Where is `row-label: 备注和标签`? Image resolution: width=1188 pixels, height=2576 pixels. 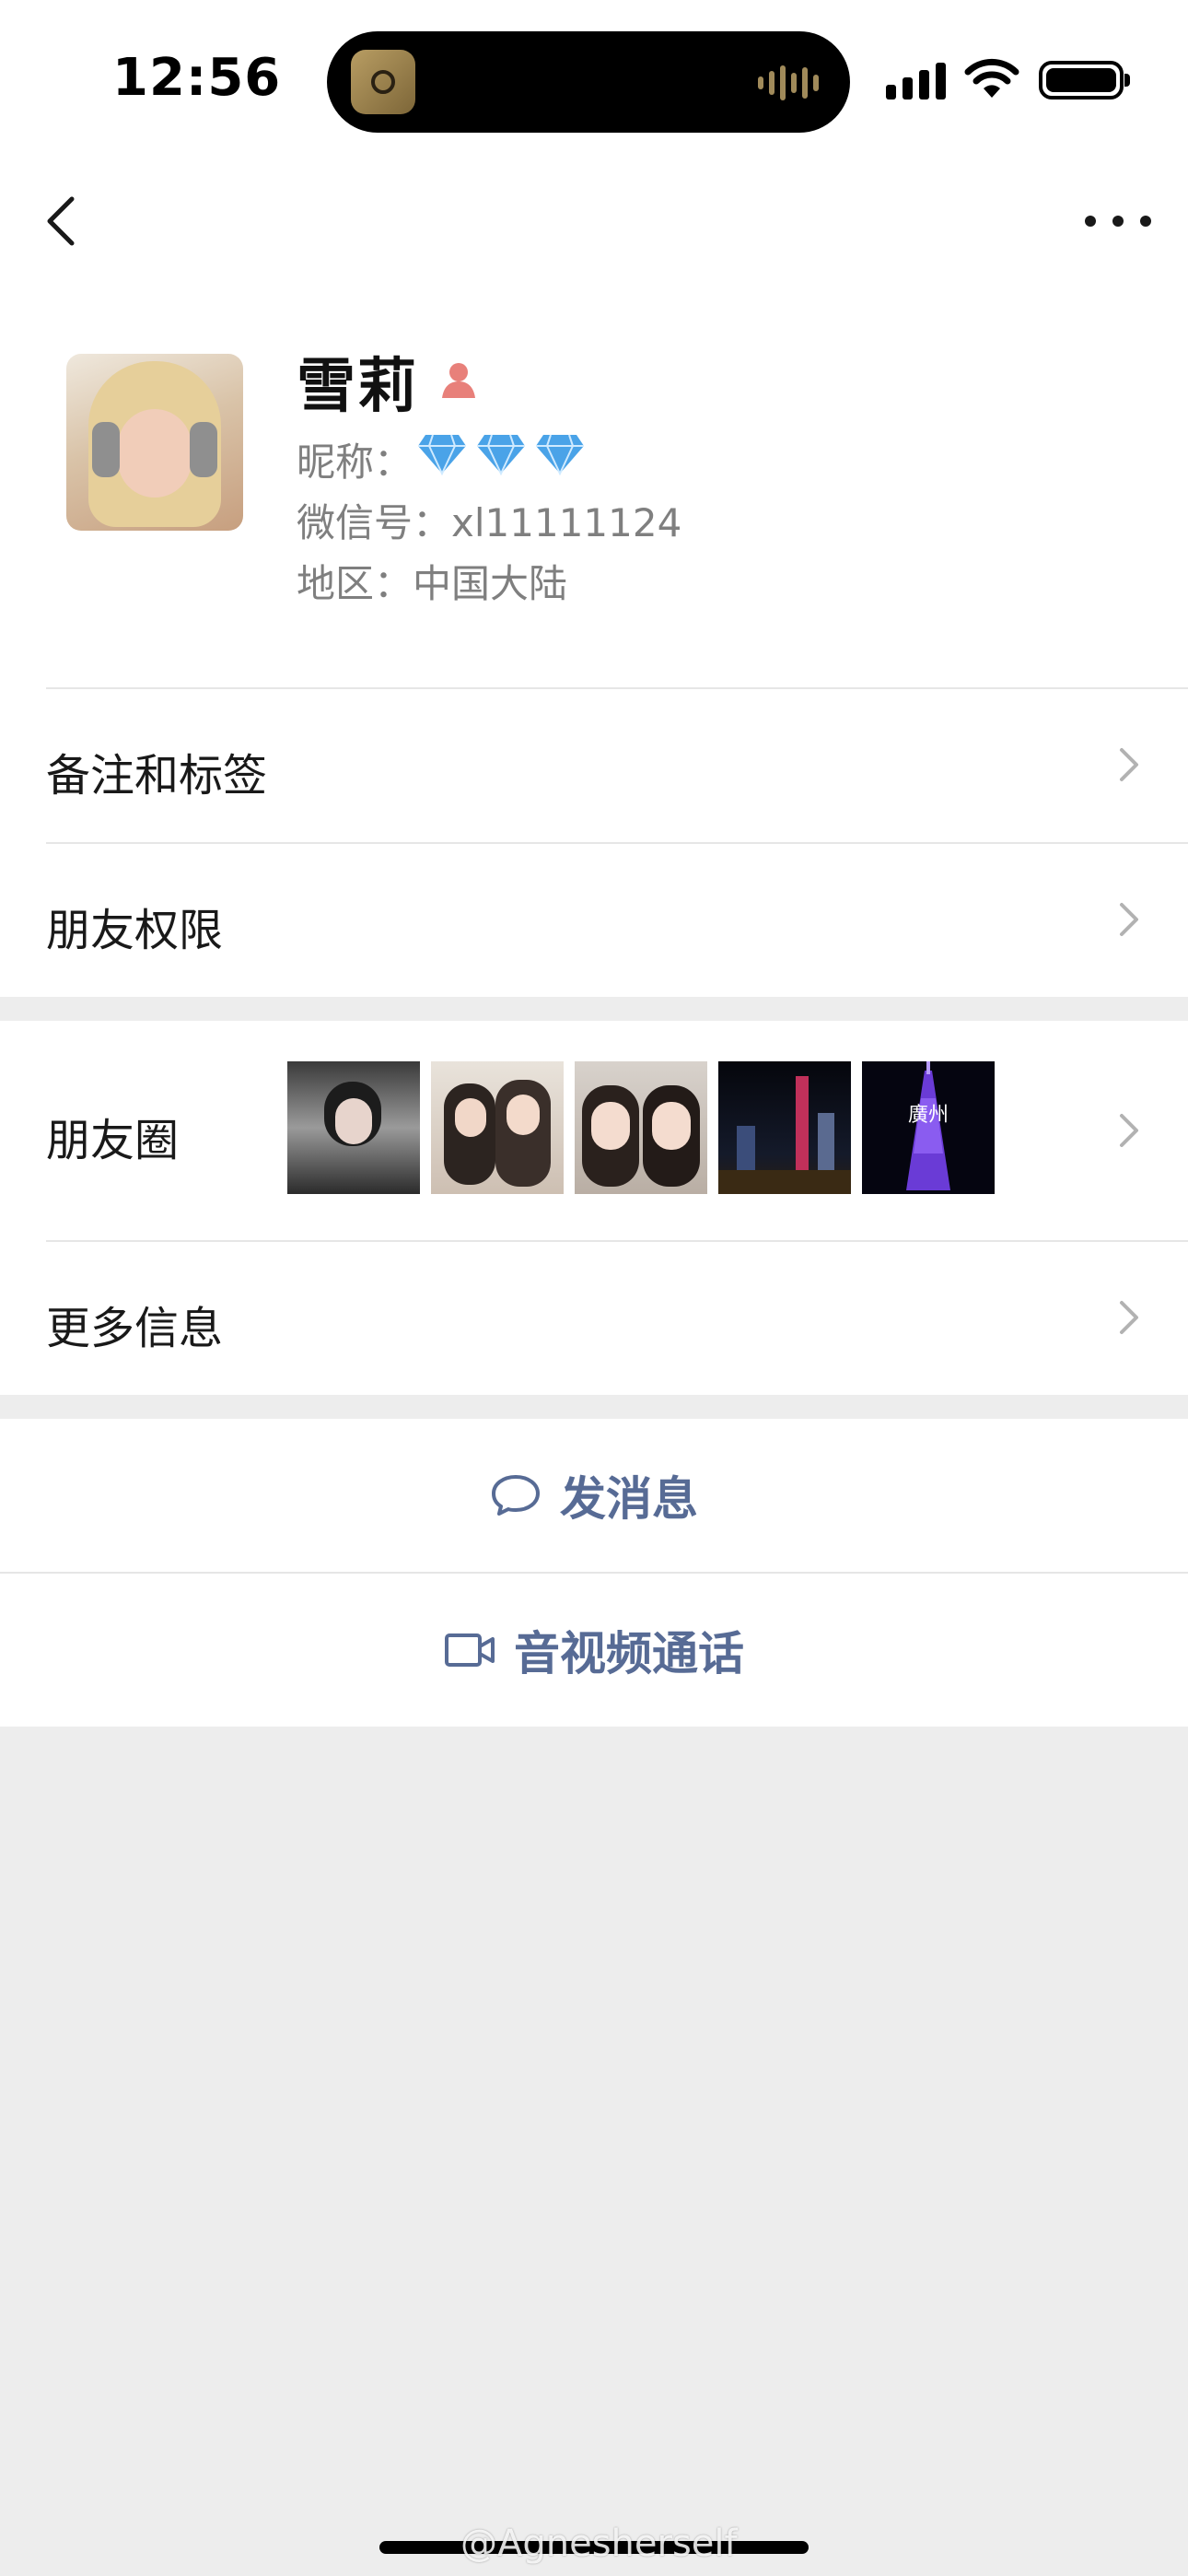
row-label: 备注和标签 is located at coordinates (157, 776).